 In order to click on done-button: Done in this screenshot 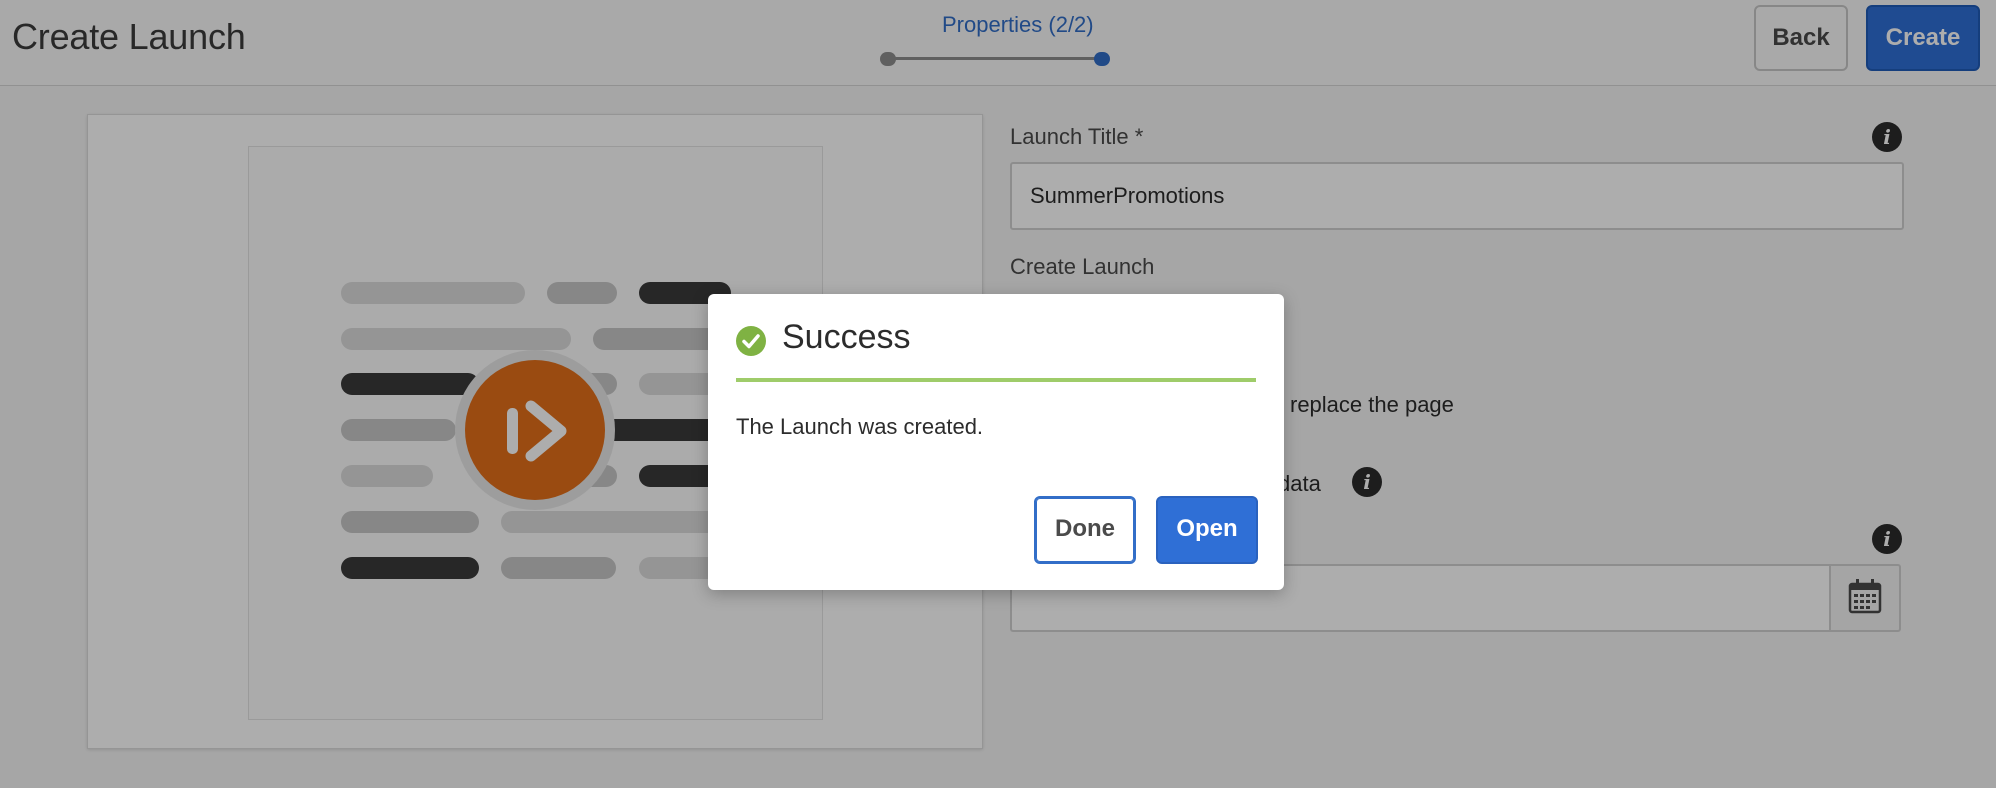, I will do `click(1085, 530)`.